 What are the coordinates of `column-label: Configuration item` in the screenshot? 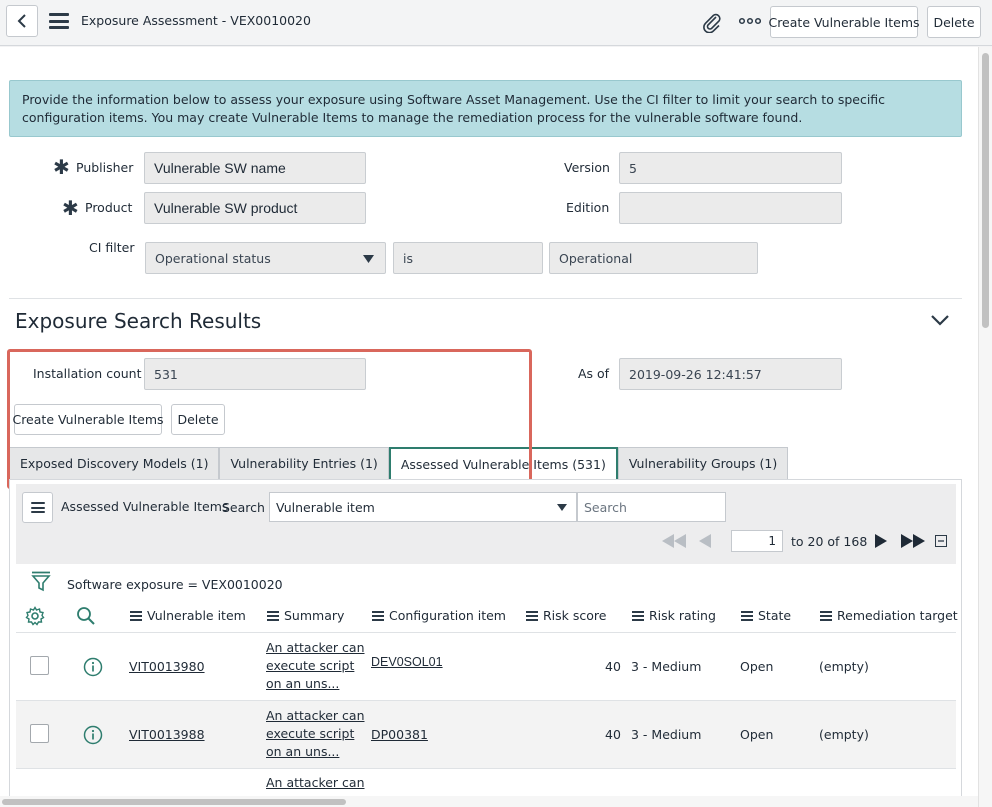 It's located at (447, 615).